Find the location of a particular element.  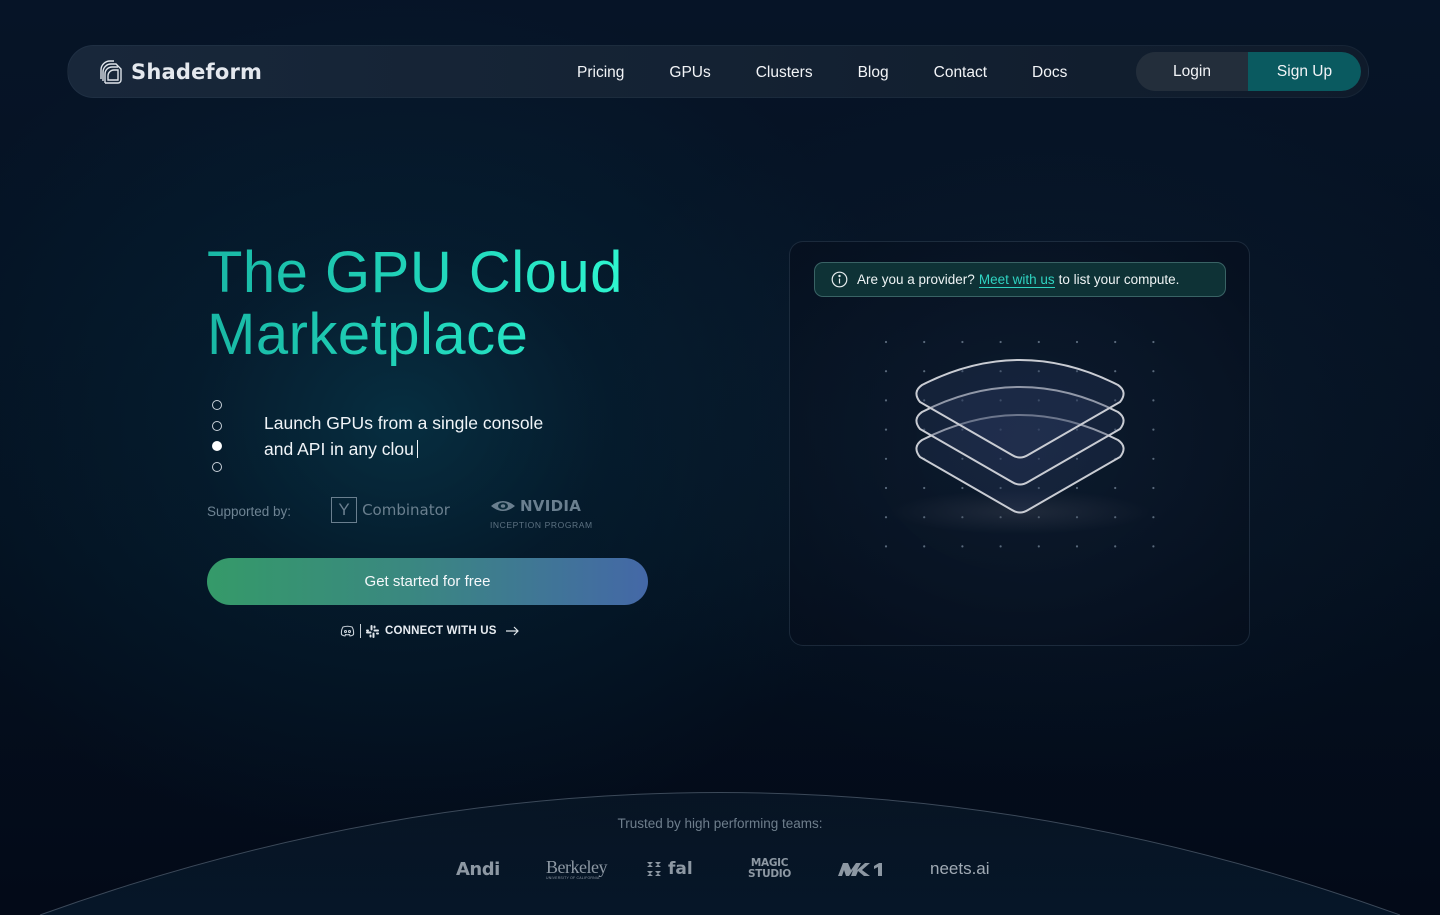

logo-magic-studio: MAGIC STUDIO is located at coordinates (769, 869).